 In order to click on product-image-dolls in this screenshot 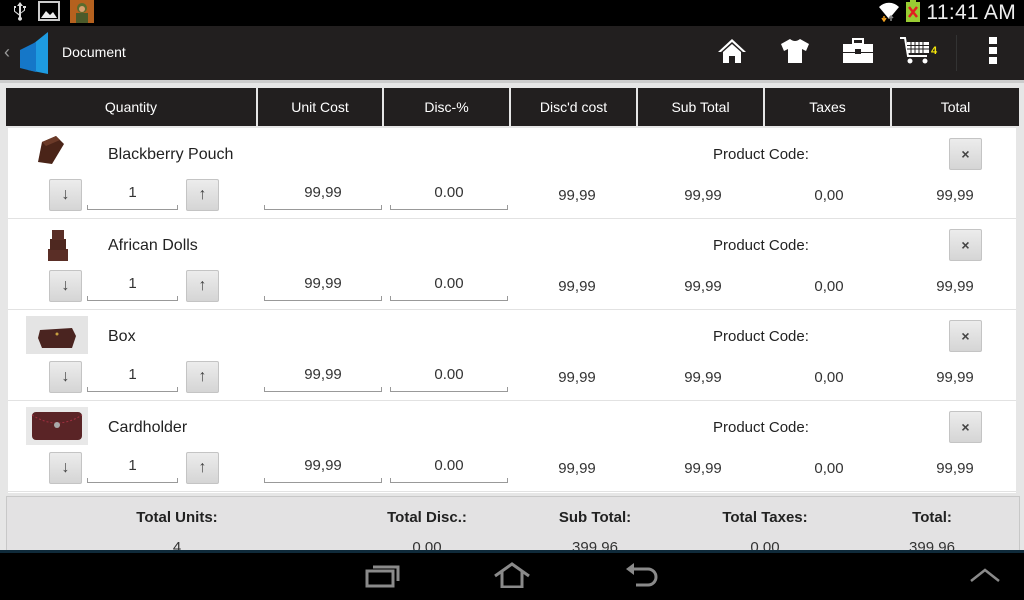, I will do `click(57, 244)`.